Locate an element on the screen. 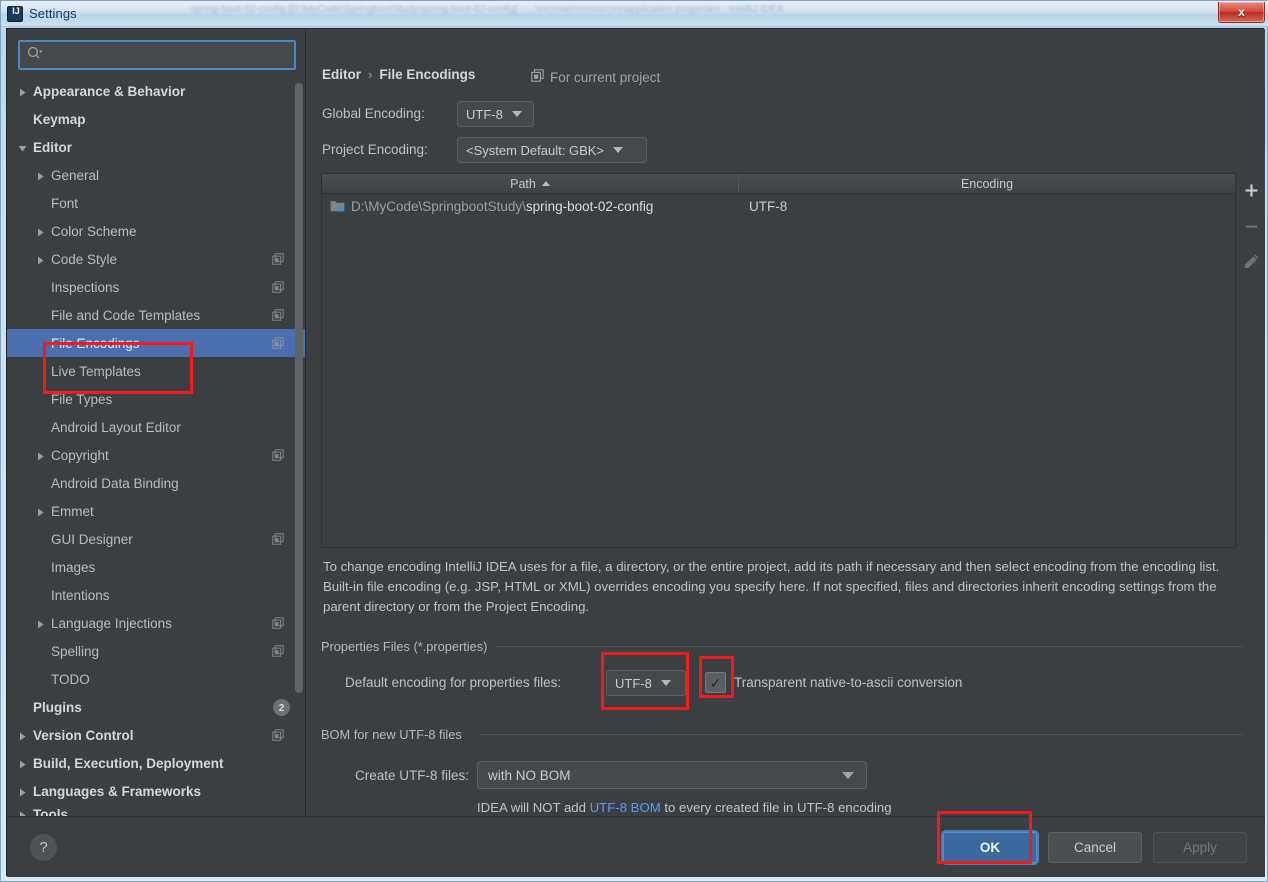 The image size is (1268, 882). global-encoding-label: Global Encoding: is located at coordinates (373, 113).